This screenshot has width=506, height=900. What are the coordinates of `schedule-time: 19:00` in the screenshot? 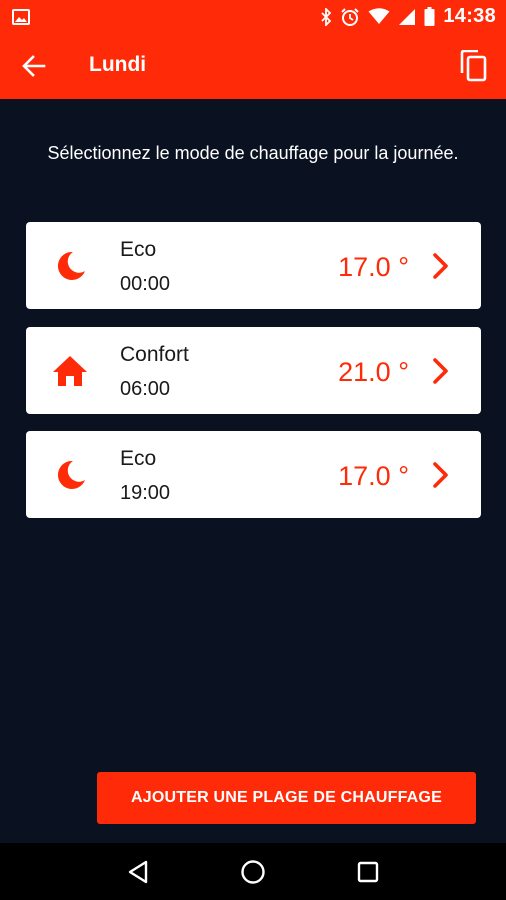 It's located at (145, 493).